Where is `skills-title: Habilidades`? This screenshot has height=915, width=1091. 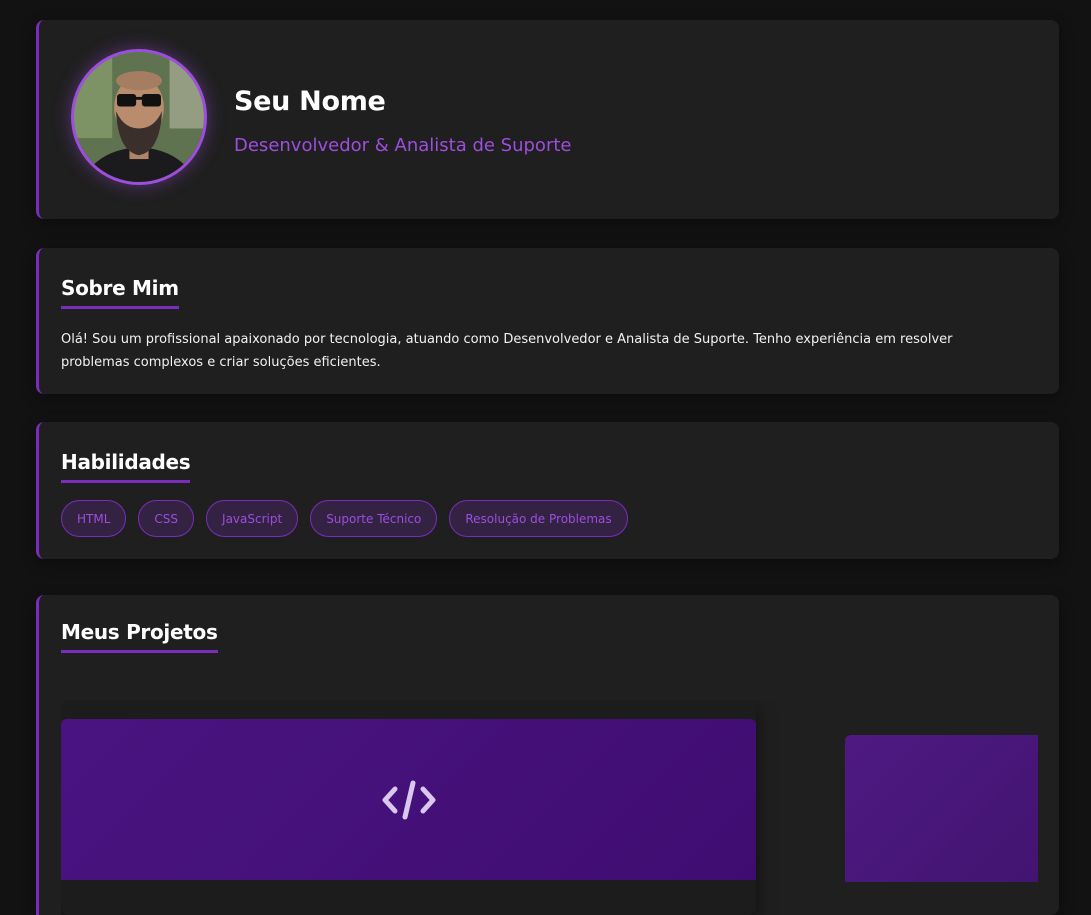 skills-title: Habilidades is located at coordinates (126, 466).